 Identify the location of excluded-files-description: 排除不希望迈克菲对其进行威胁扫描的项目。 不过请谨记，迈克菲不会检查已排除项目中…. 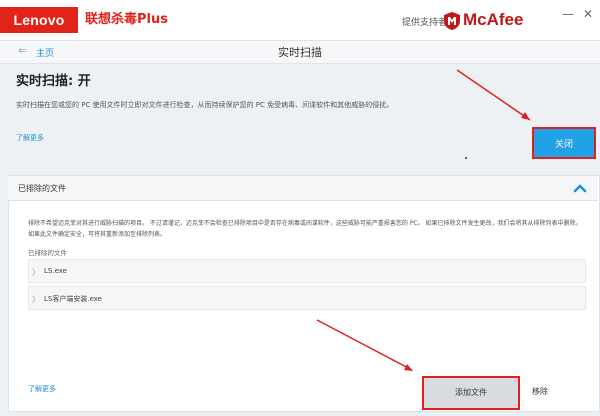
(305, 229).